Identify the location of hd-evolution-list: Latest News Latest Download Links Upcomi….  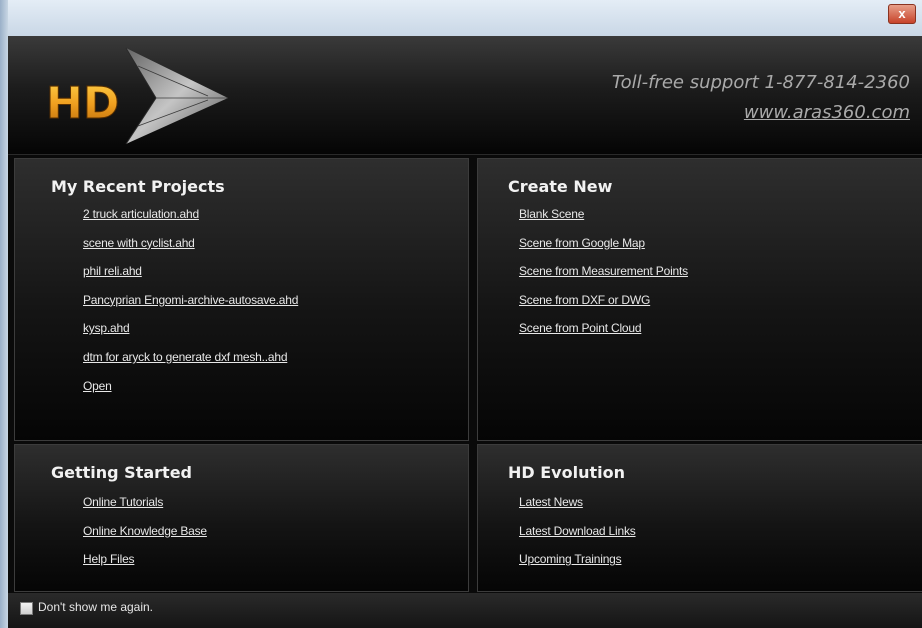
(577, 536).